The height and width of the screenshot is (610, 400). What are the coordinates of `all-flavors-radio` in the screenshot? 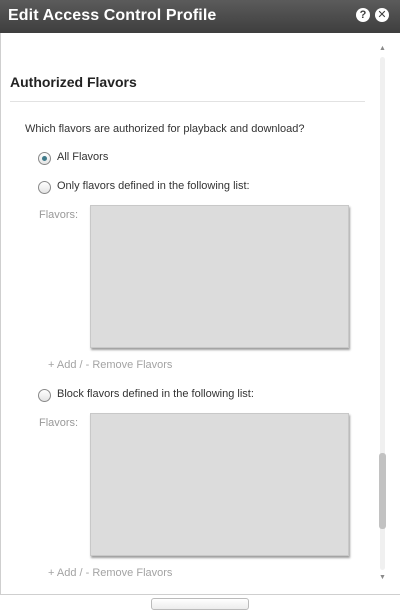 It's located at (44, 158).